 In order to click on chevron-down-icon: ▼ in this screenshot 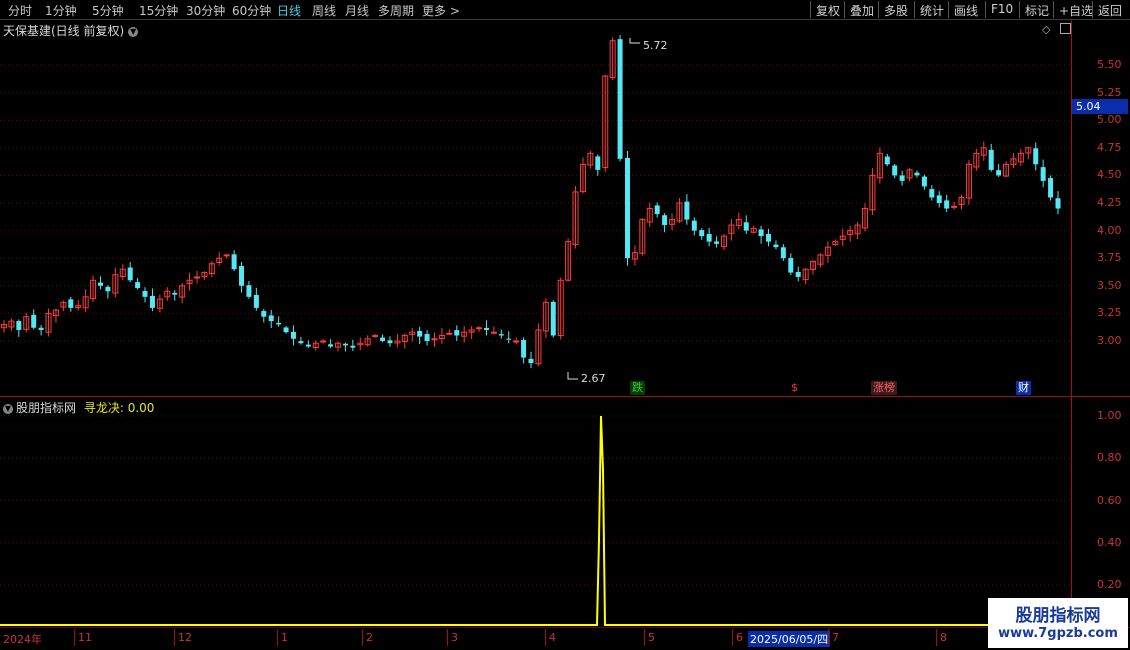, I will do `click(8, 408)`.